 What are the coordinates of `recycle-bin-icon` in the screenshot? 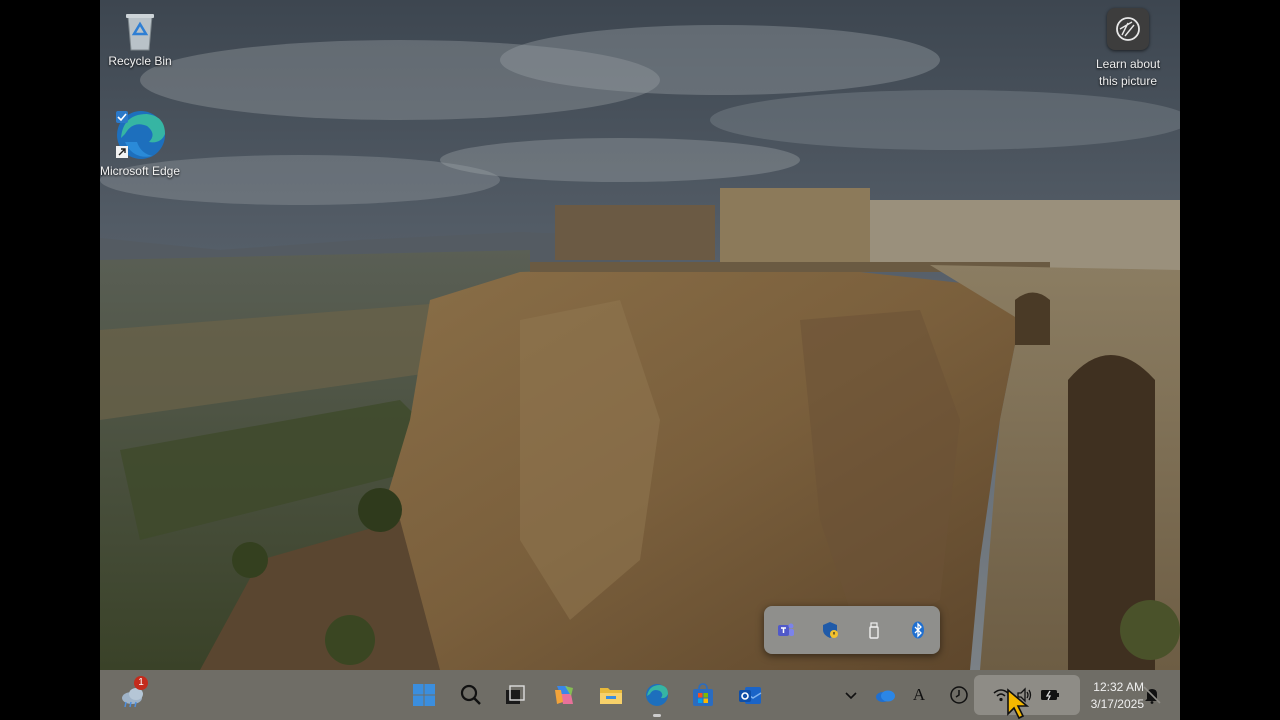 It's located at (140, 32).